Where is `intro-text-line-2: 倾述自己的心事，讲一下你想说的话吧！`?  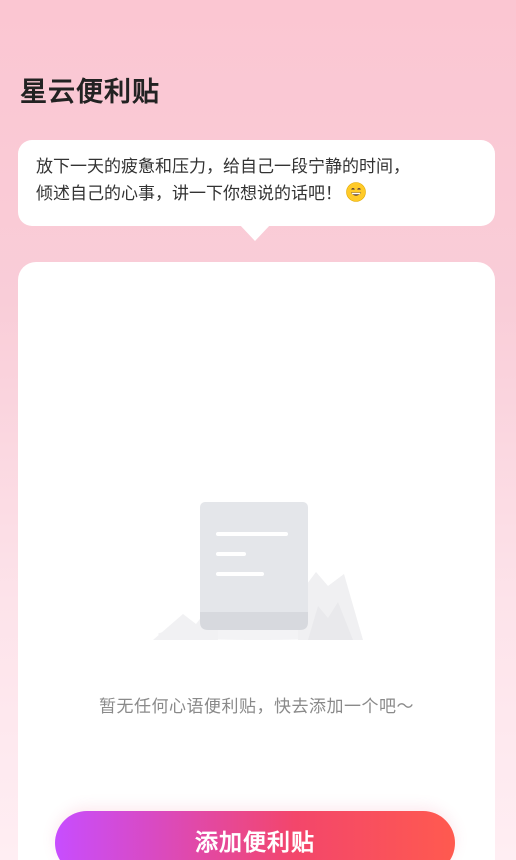 intro-text-line-2: 倾述自己的心事，讲一下你想说的话吧！ is located at coordinates (257, 194).